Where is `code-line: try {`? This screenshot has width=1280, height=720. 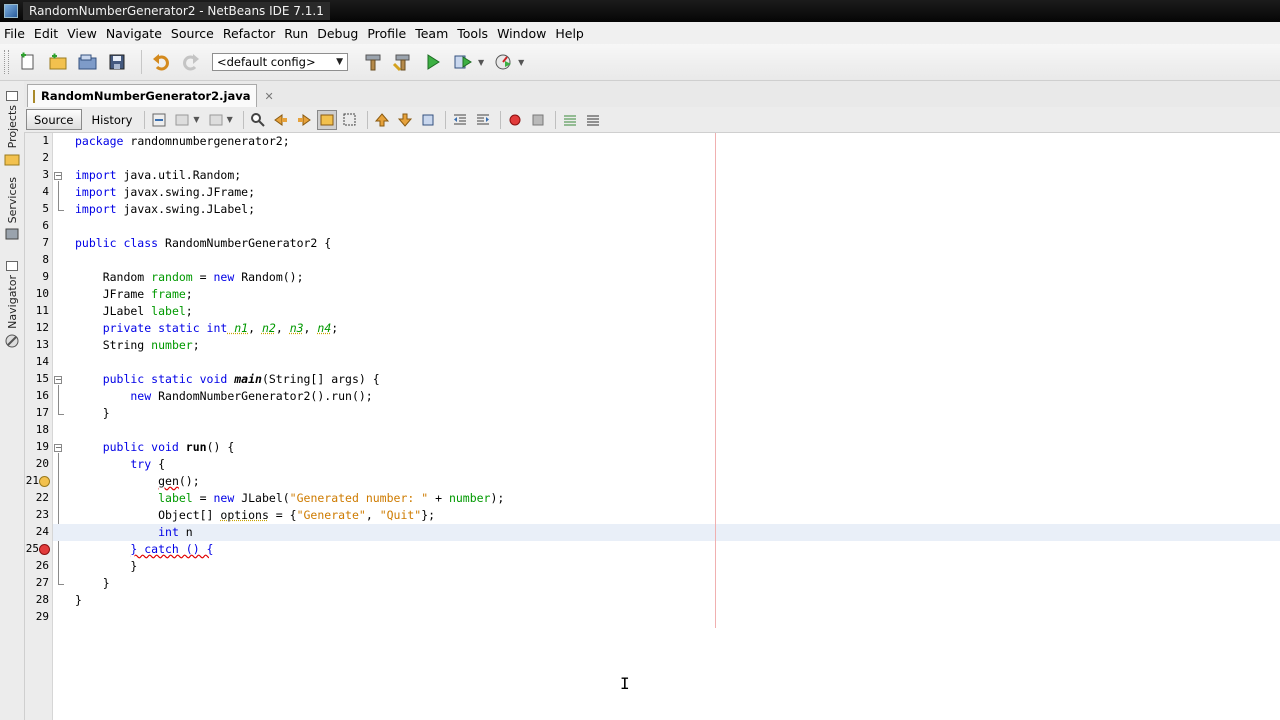 code-line: try { is located at coordinates (120, 464).